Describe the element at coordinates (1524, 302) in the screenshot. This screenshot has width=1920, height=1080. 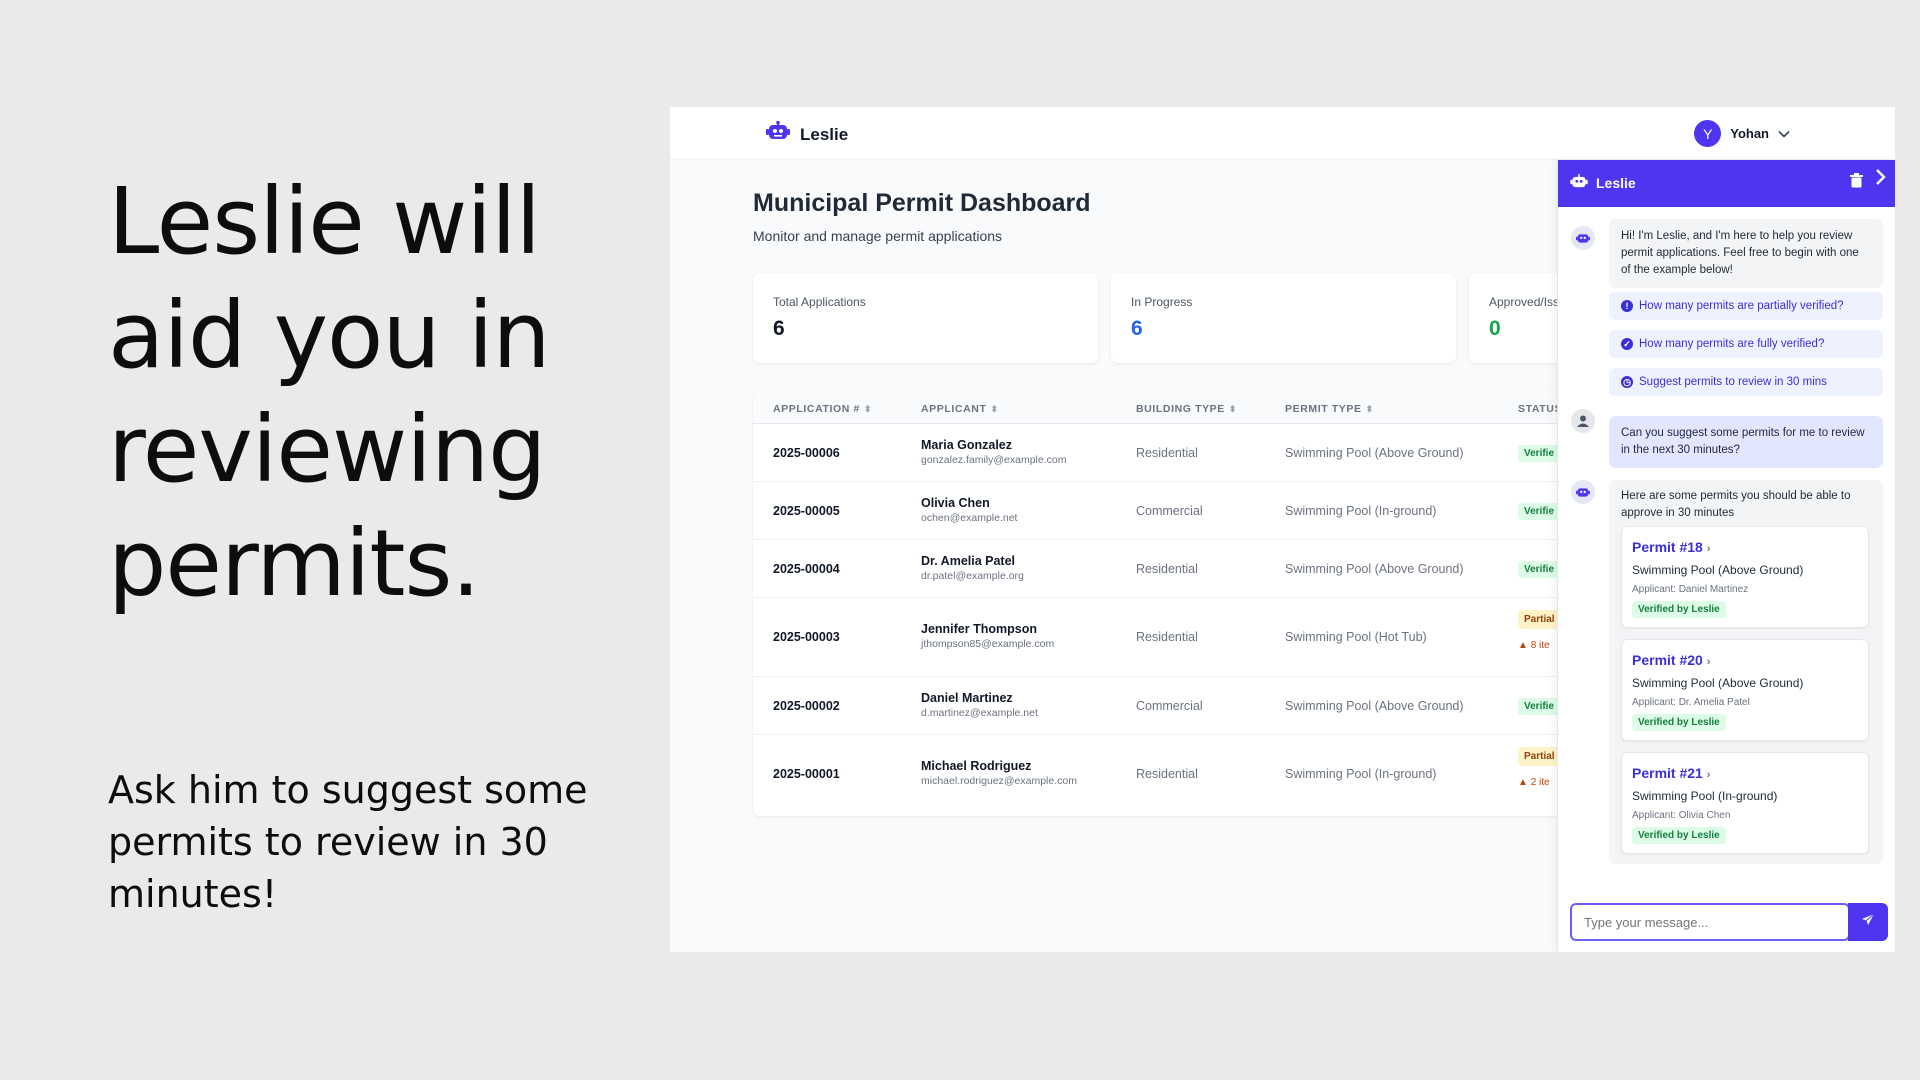
I see `stat-label: Approved/Iss` at that location.